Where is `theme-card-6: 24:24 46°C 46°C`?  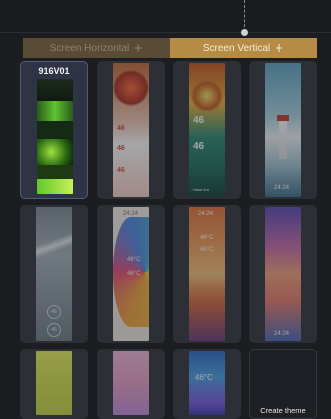
theme-card-6: 24:24 46°C 46°C is located at coordinates (131, 274).